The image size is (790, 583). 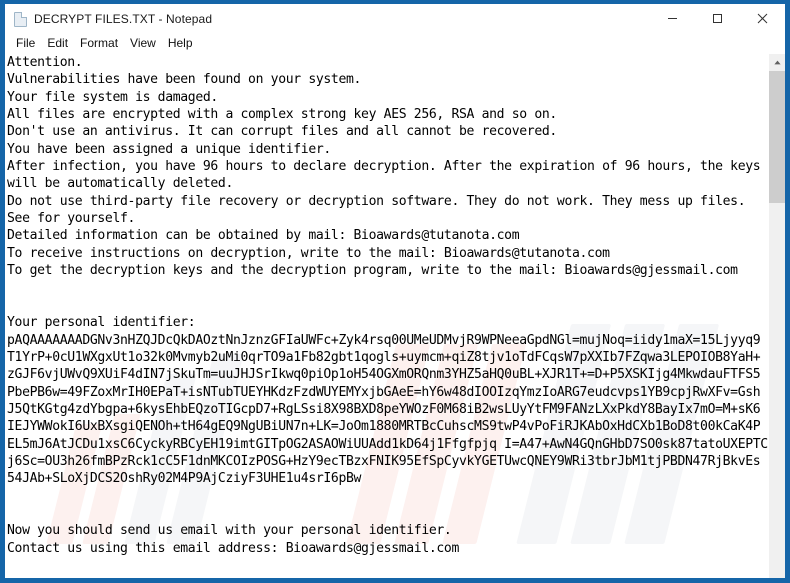 What do you see at coordinates (777, 324) in the screenshot?
I see `scrollbar-track` at bounding box center [777, 324].